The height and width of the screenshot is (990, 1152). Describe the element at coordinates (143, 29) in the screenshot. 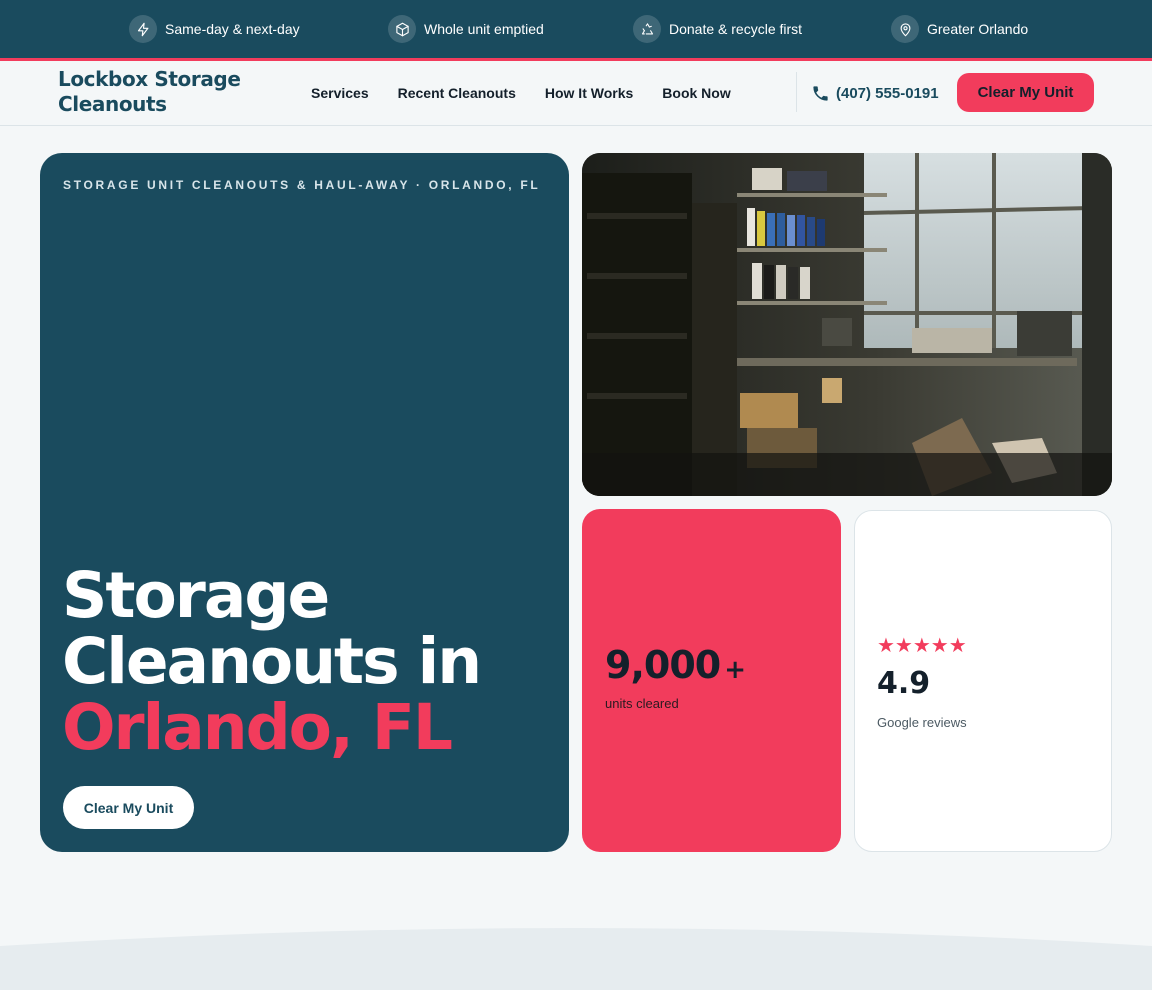

I see `lightning-icon` at that location.